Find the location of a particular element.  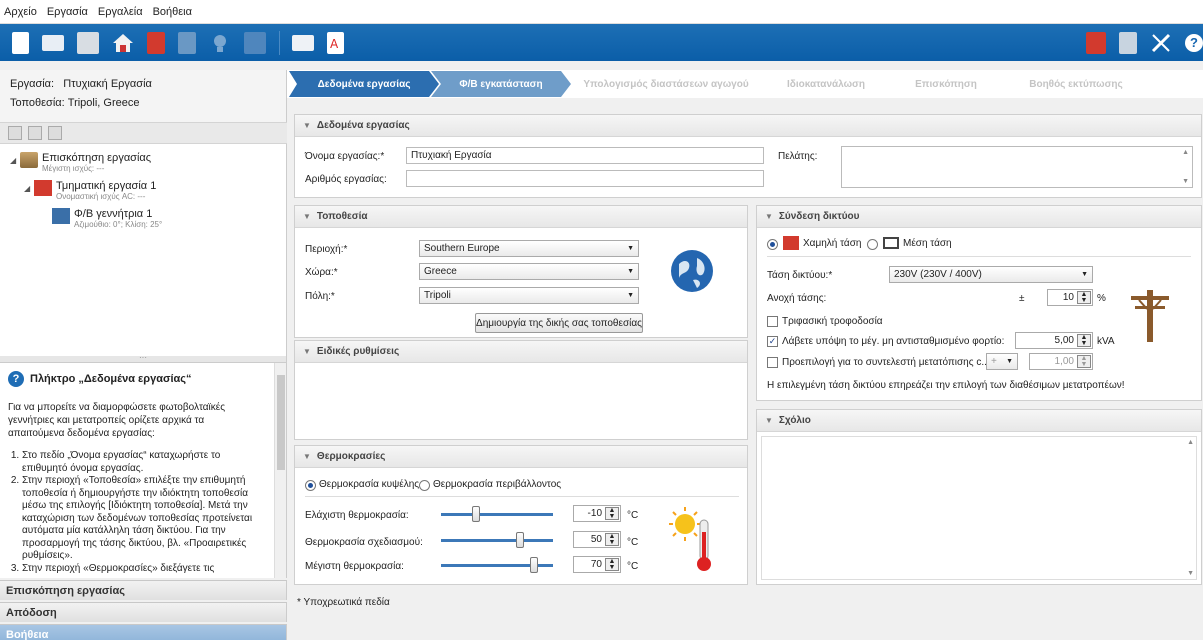

unit-label: °C is located at coordinates (633, 515).